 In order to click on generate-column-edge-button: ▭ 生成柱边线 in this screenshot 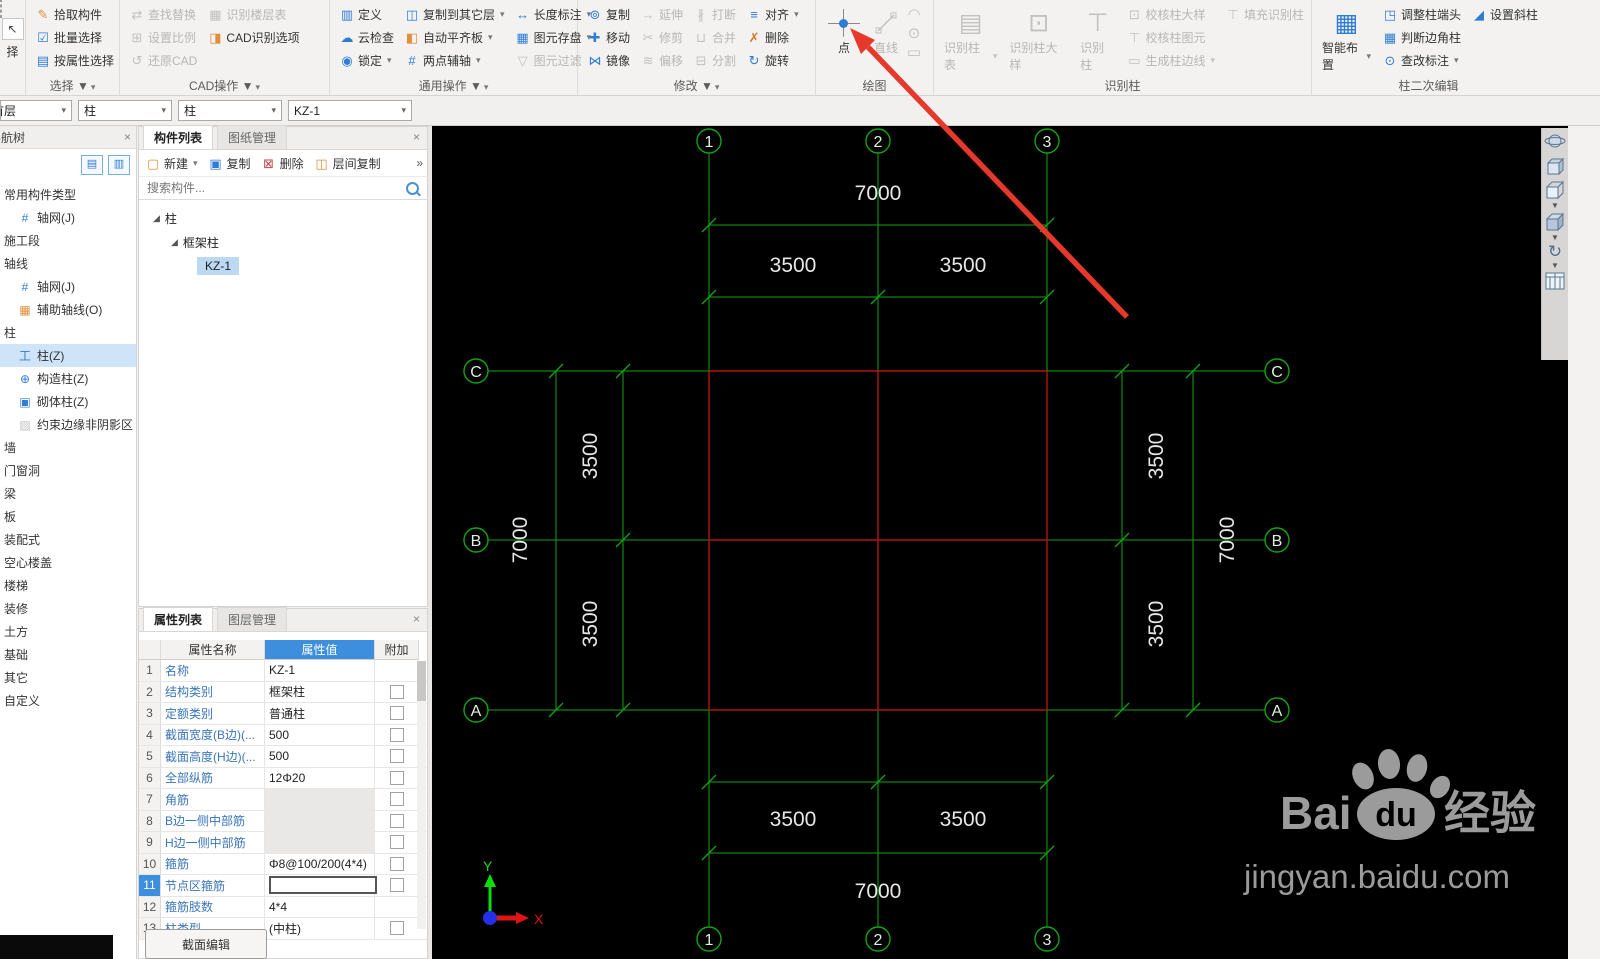, I will do `click(1170, 60)`.